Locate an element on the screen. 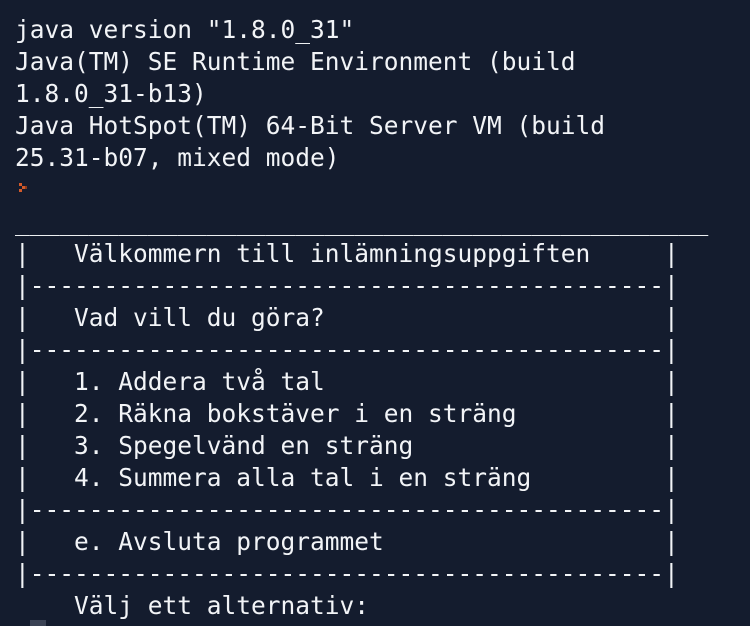  menu-question: | Vad vill du göra? | is located at coordinates (347, 317).